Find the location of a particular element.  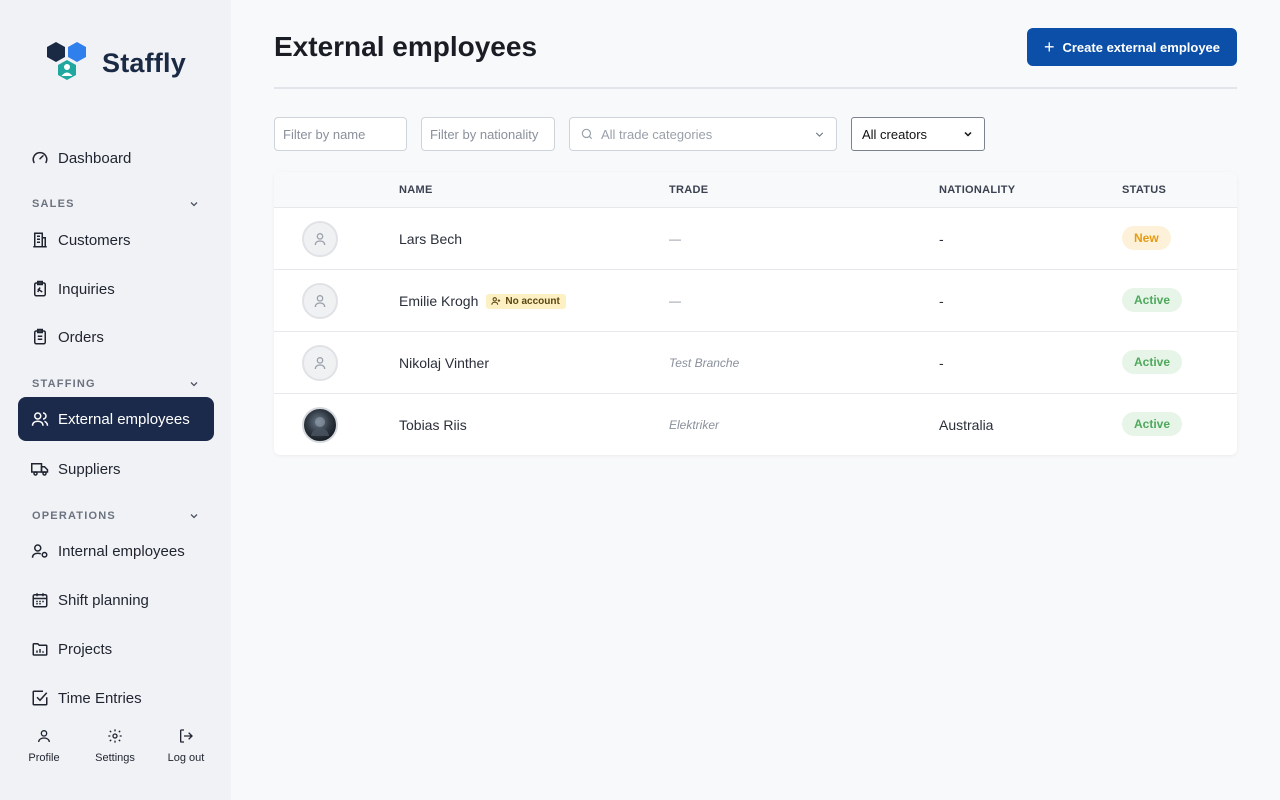

employee-name-text: Tobias Riis is located at coordinates (433, 425).